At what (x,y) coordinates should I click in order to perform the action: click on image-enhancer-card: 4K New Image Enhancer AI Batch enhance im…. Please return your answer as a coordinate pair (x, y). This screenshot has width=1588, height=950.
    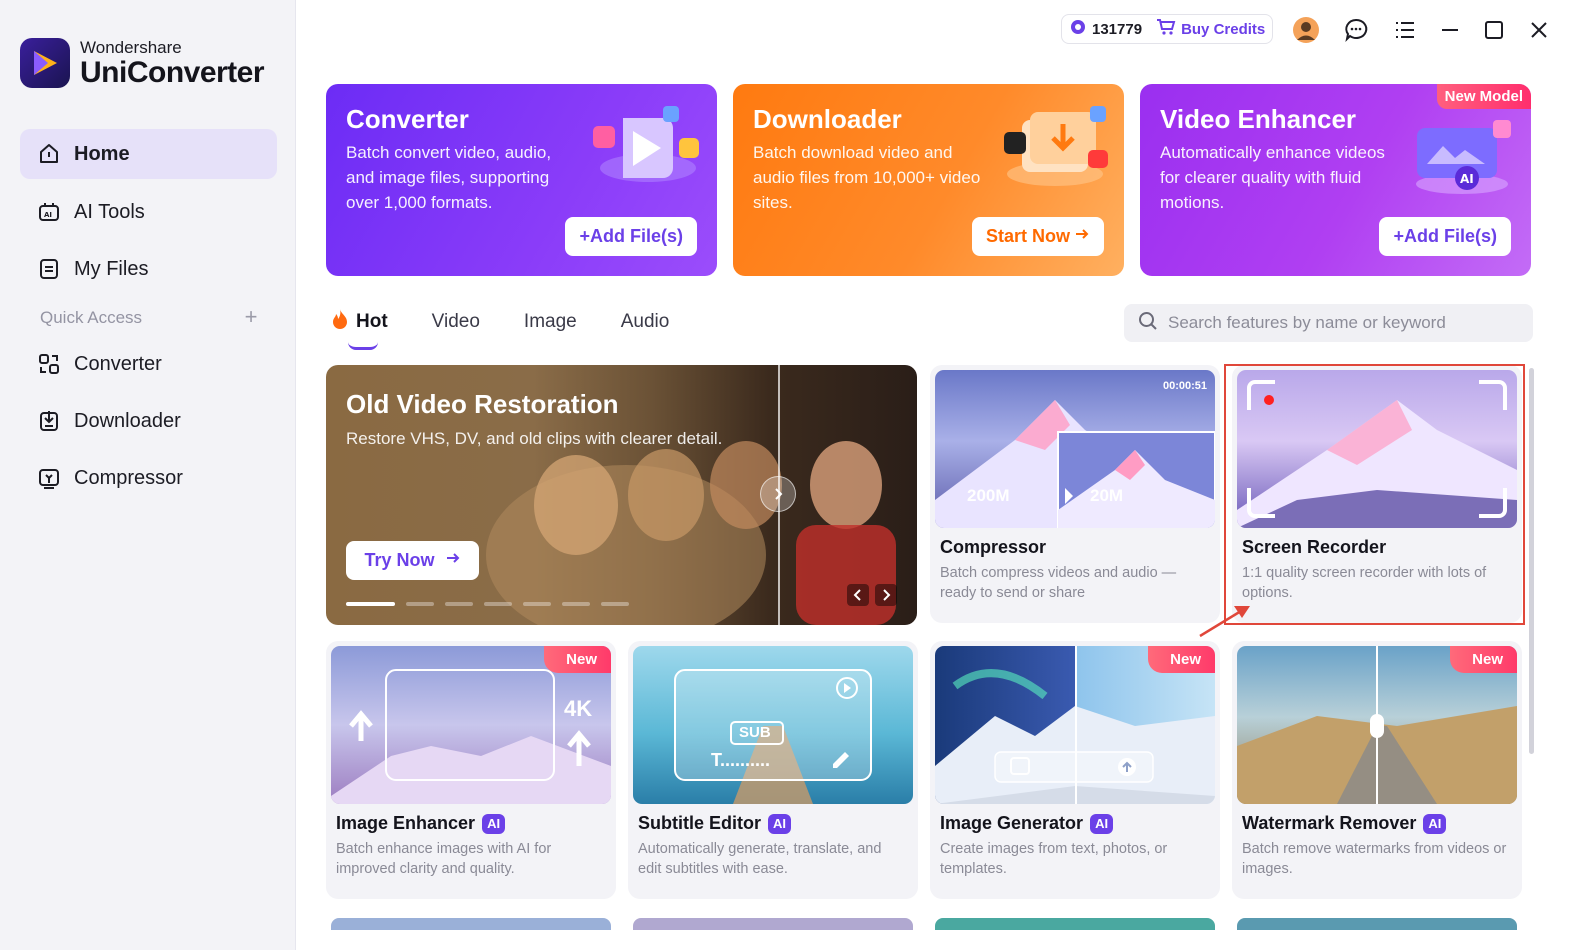
    Looking at the image, I should click on (471, 770).